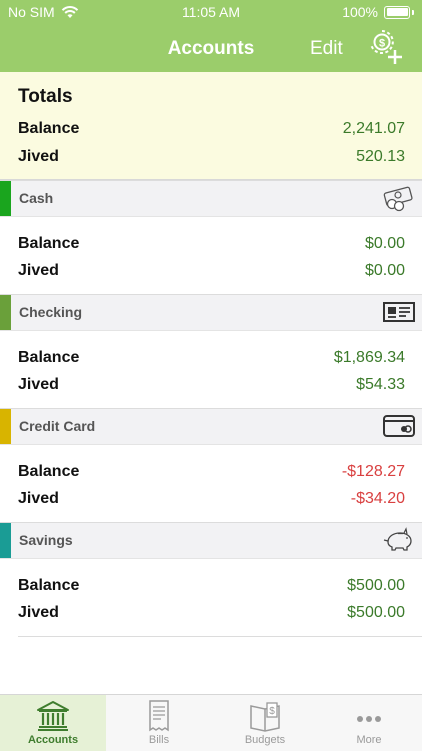 This screenshot has height=751, width=422. I want to click on account-header-cash: Cash, so click(211, 198).